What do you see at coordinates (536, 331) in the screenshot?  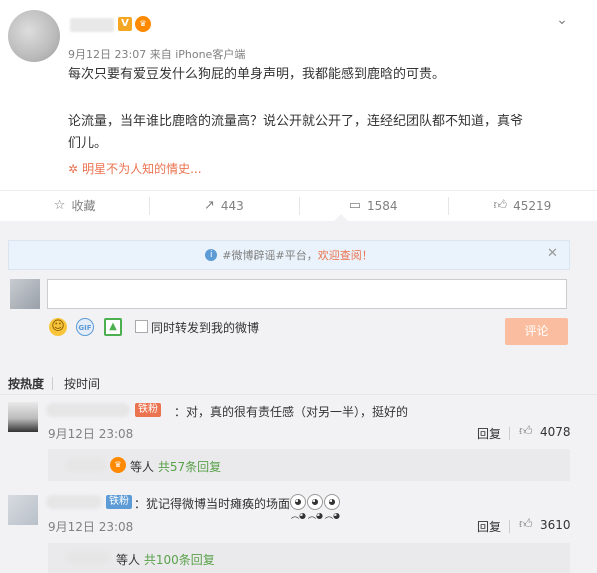 I see `submit-comment-button: 评论` at bounding box center [536, 331].